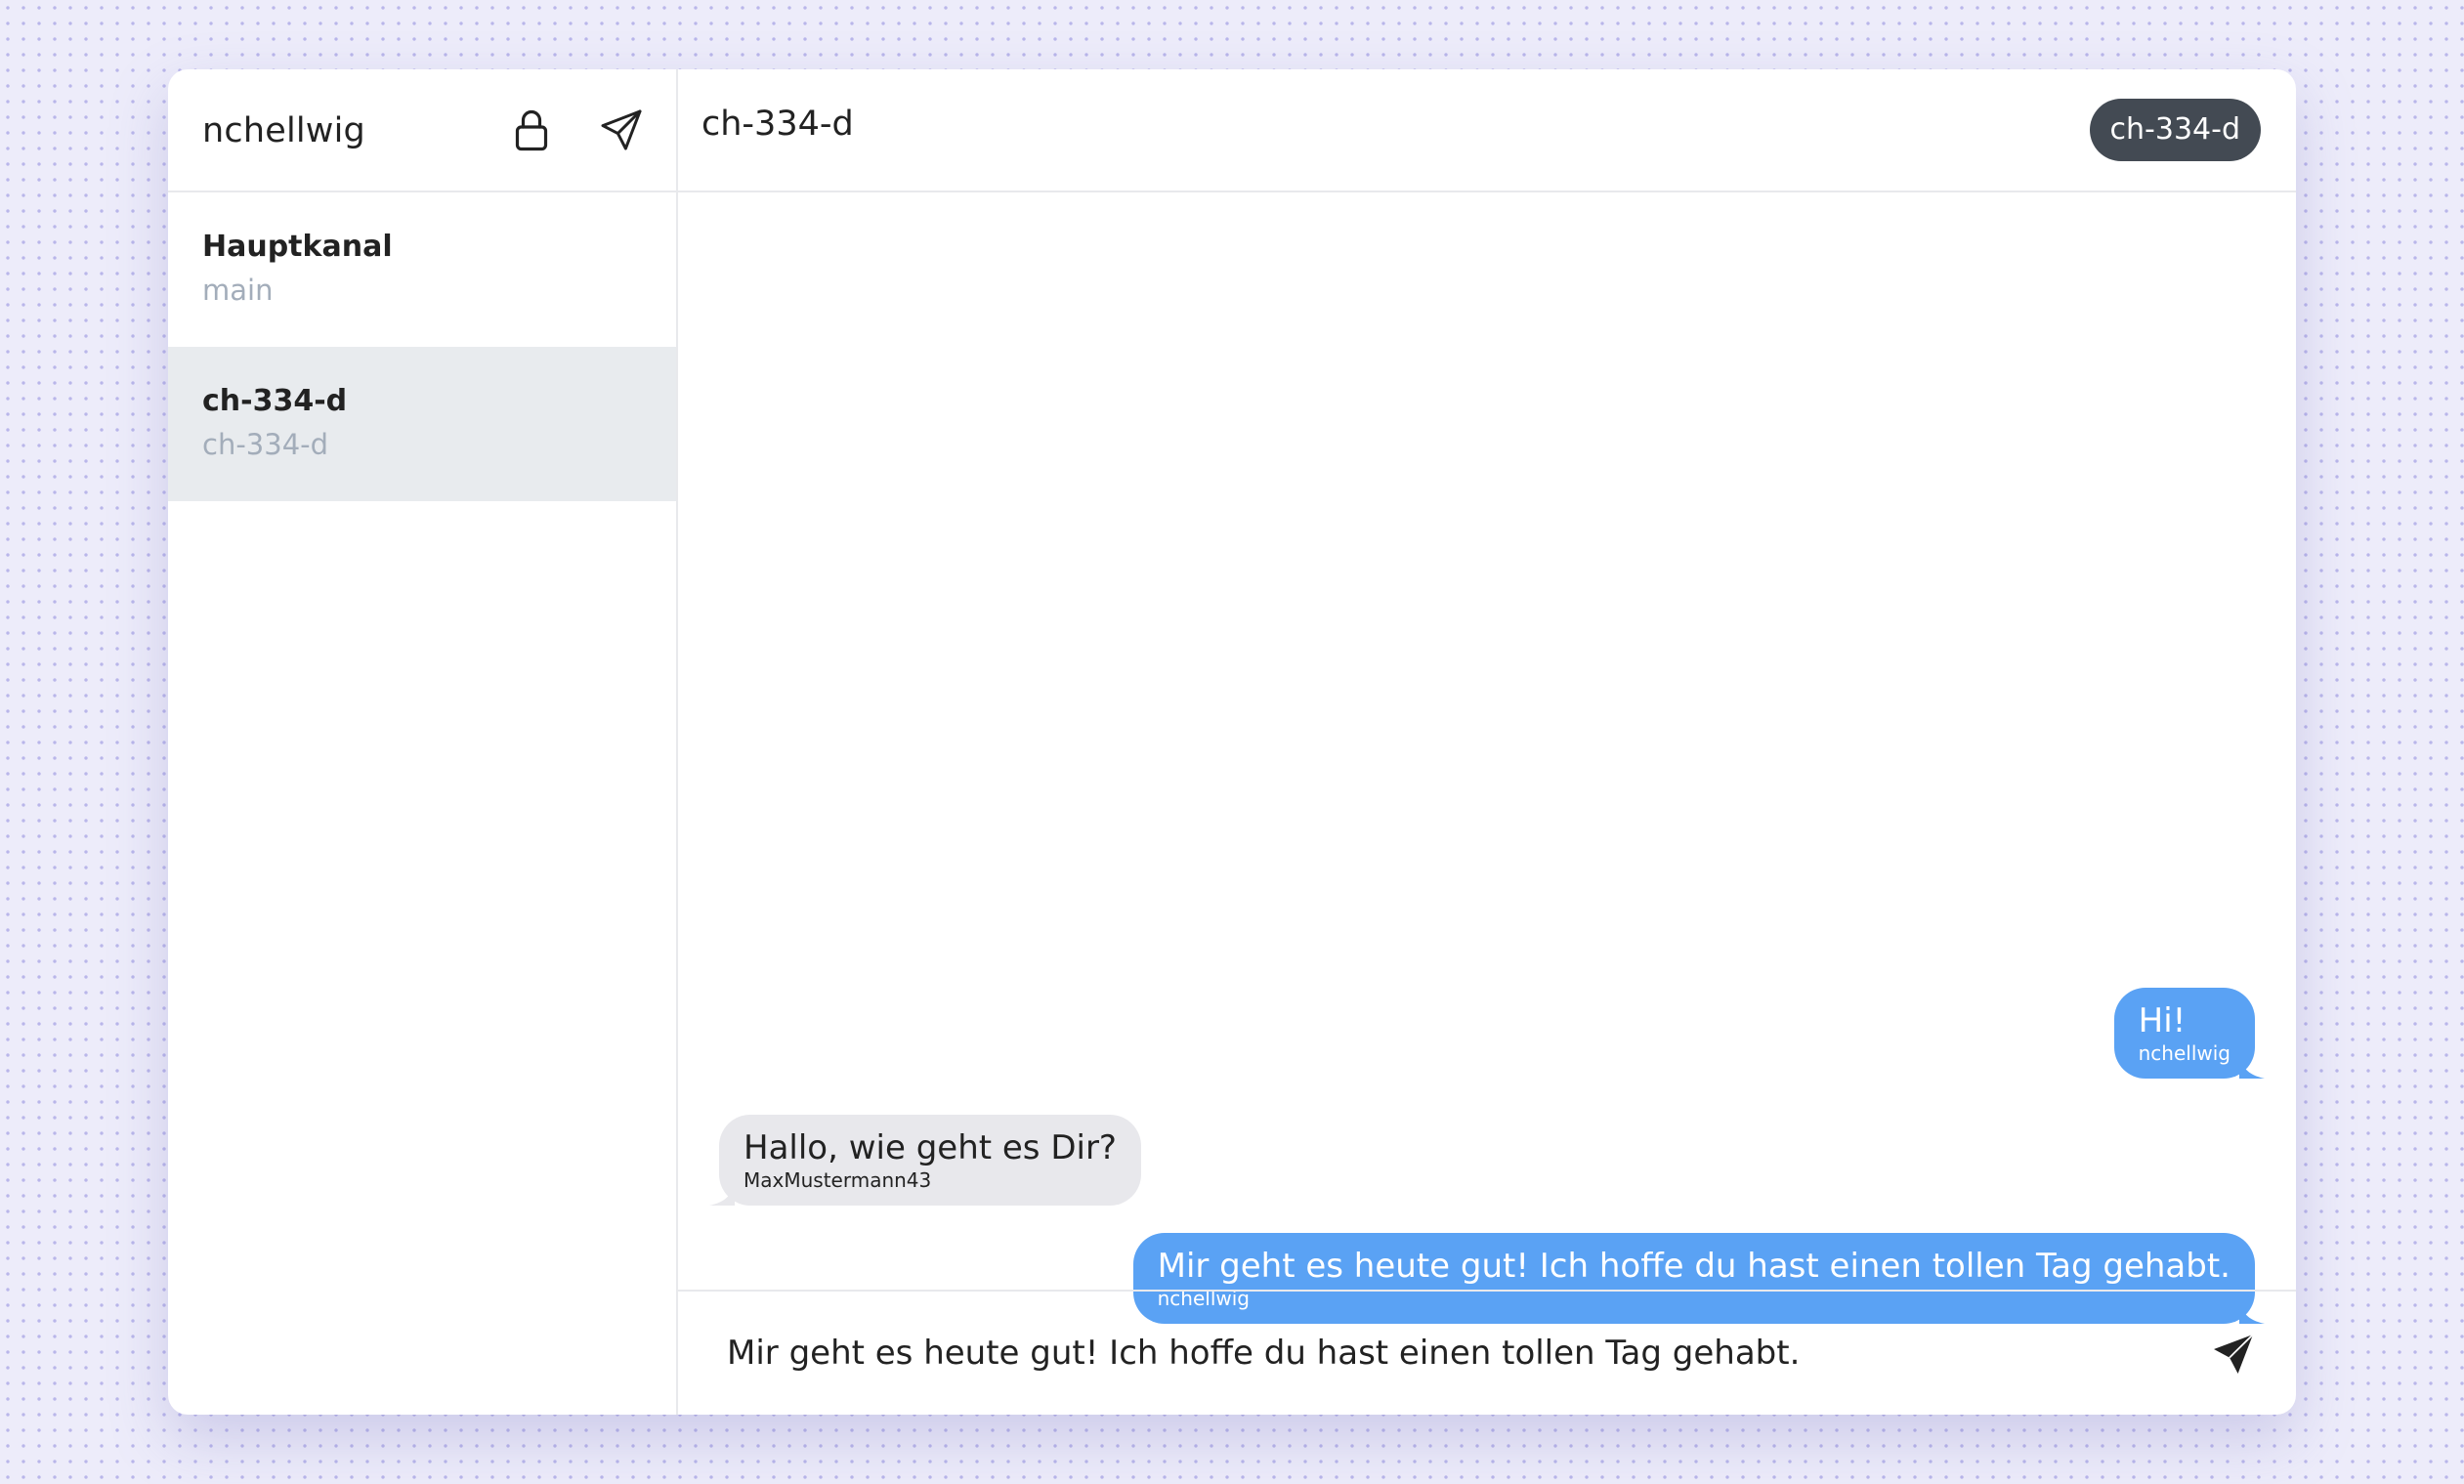 Image resolution: width=2464 pixels, height=1484 pixels. What do you see at coordinates (930, 1147) in the screenshot?
I see `message-text: Hallo, wie geht es Dir?` at bounding box center [930, 1147].